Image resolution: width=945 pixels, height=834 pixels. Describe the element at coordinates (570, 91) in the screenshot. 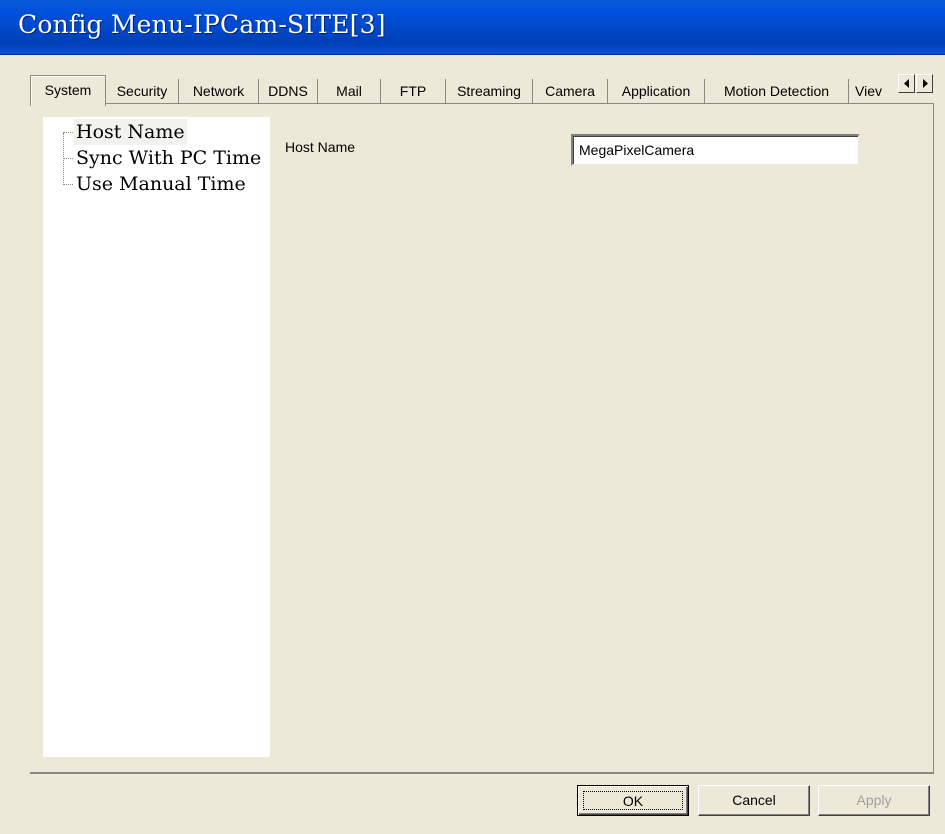

I see `tab-camera: Camera` at that location.